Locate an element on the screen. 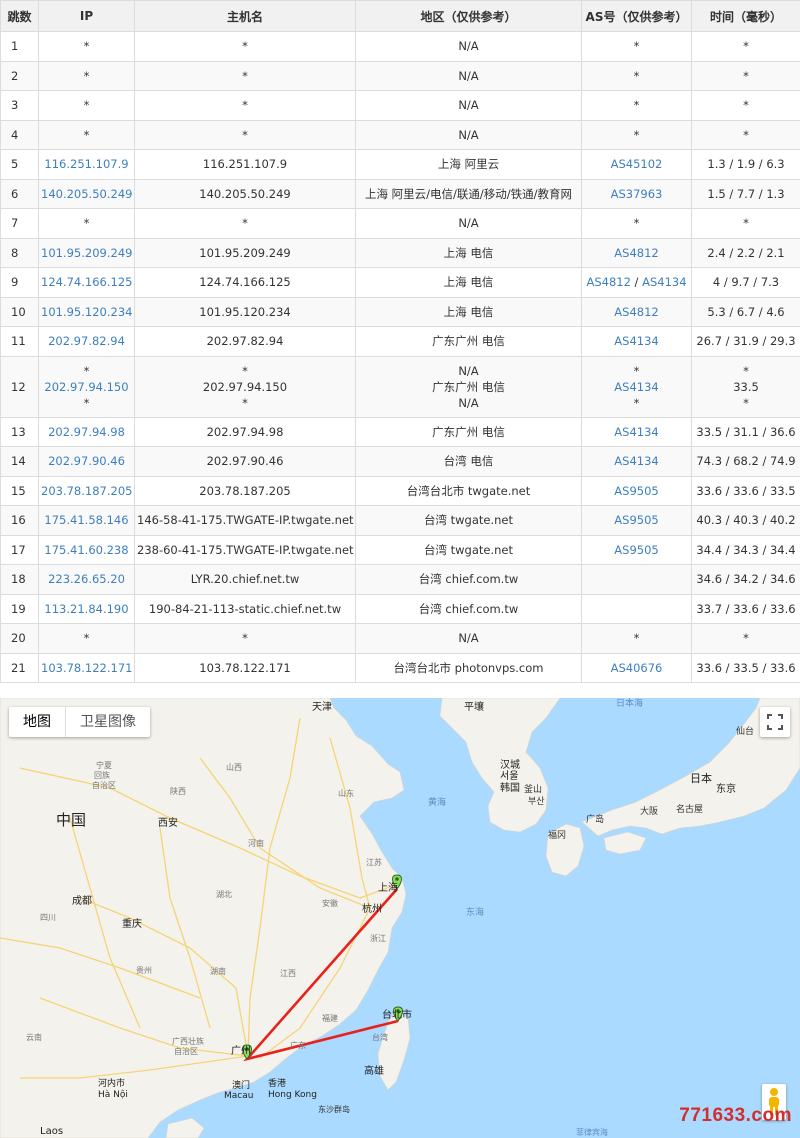 The width and height of the screenshot is (800, 1138). hop-number: 15 is located at coordinates (18, 490).